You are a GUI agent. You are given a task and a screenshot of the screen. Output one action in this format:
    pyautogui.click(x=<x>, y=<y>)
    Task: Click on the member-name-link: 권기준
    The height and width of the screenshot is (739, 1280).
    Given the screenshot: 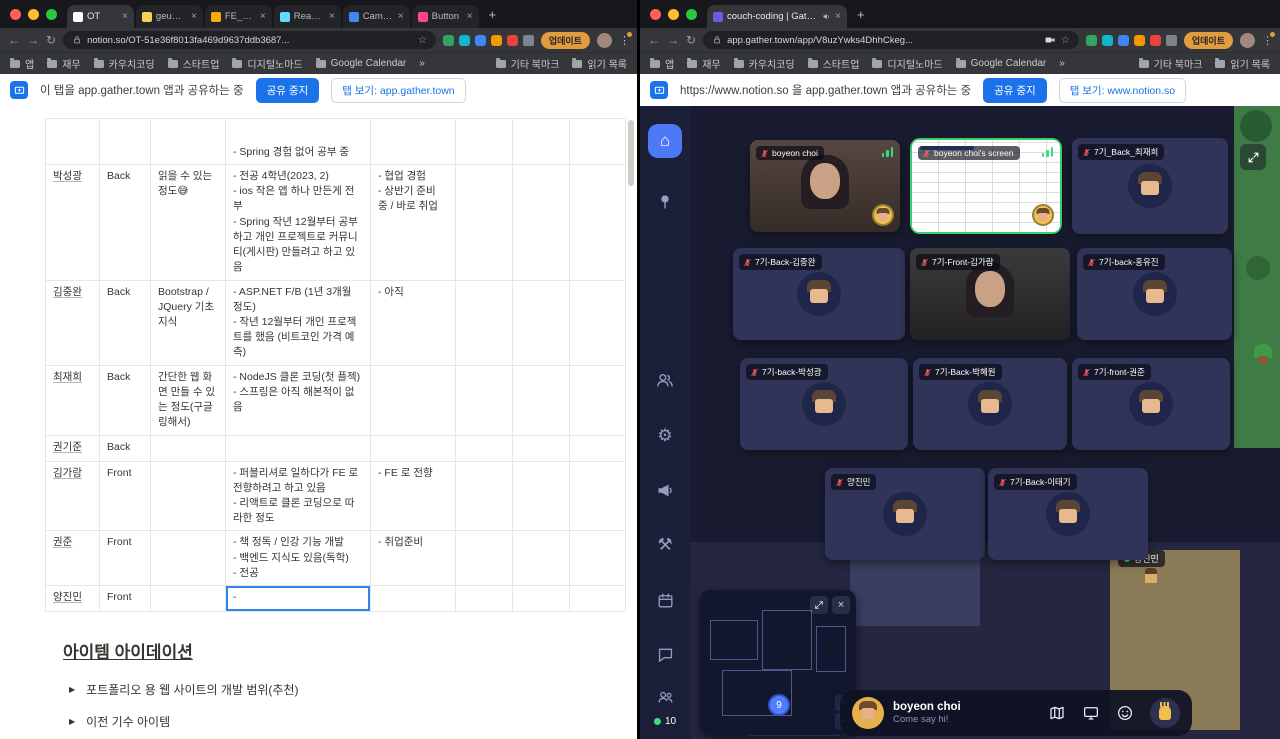 What is the action you would take?
    pyautogui.click(x=73, y=448)
    